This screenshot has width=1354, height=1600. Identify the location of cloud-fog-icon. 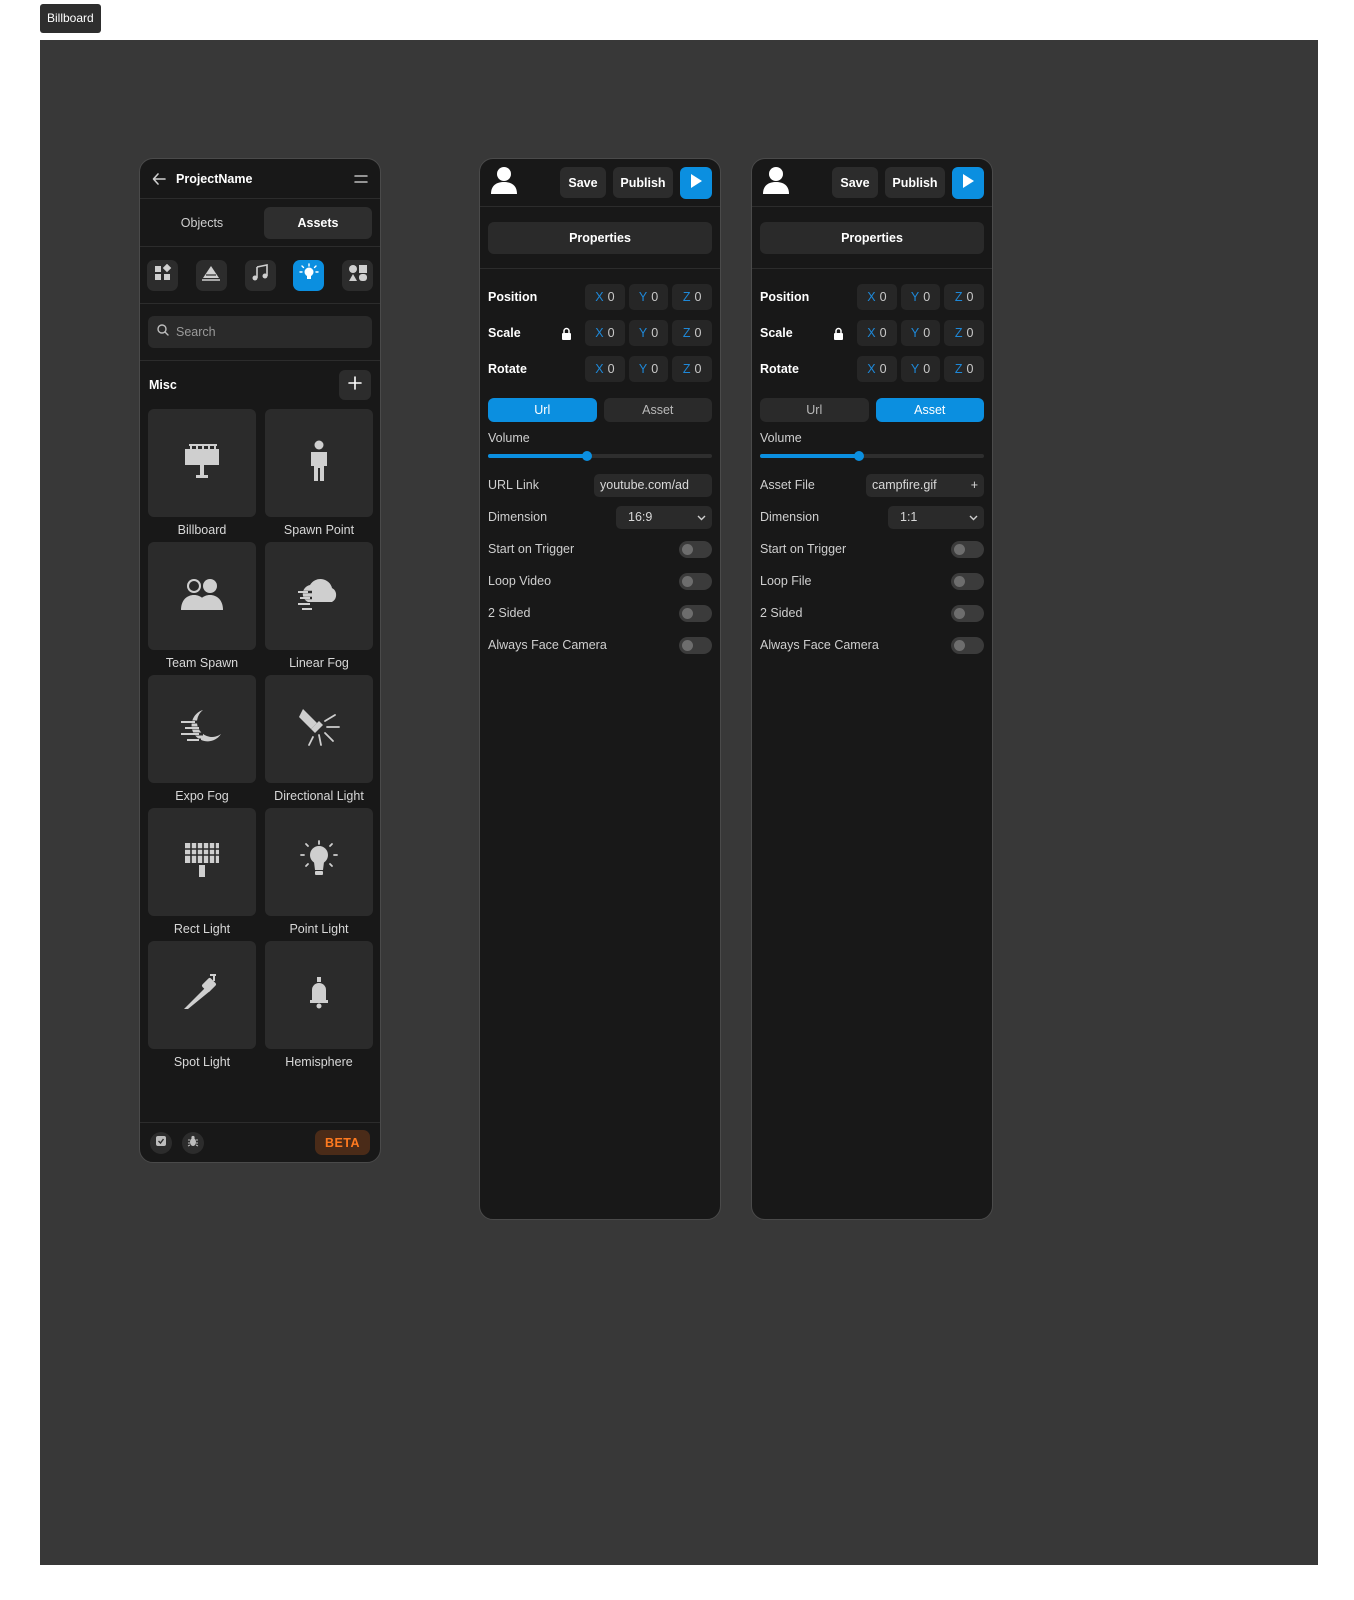
(319, 596).